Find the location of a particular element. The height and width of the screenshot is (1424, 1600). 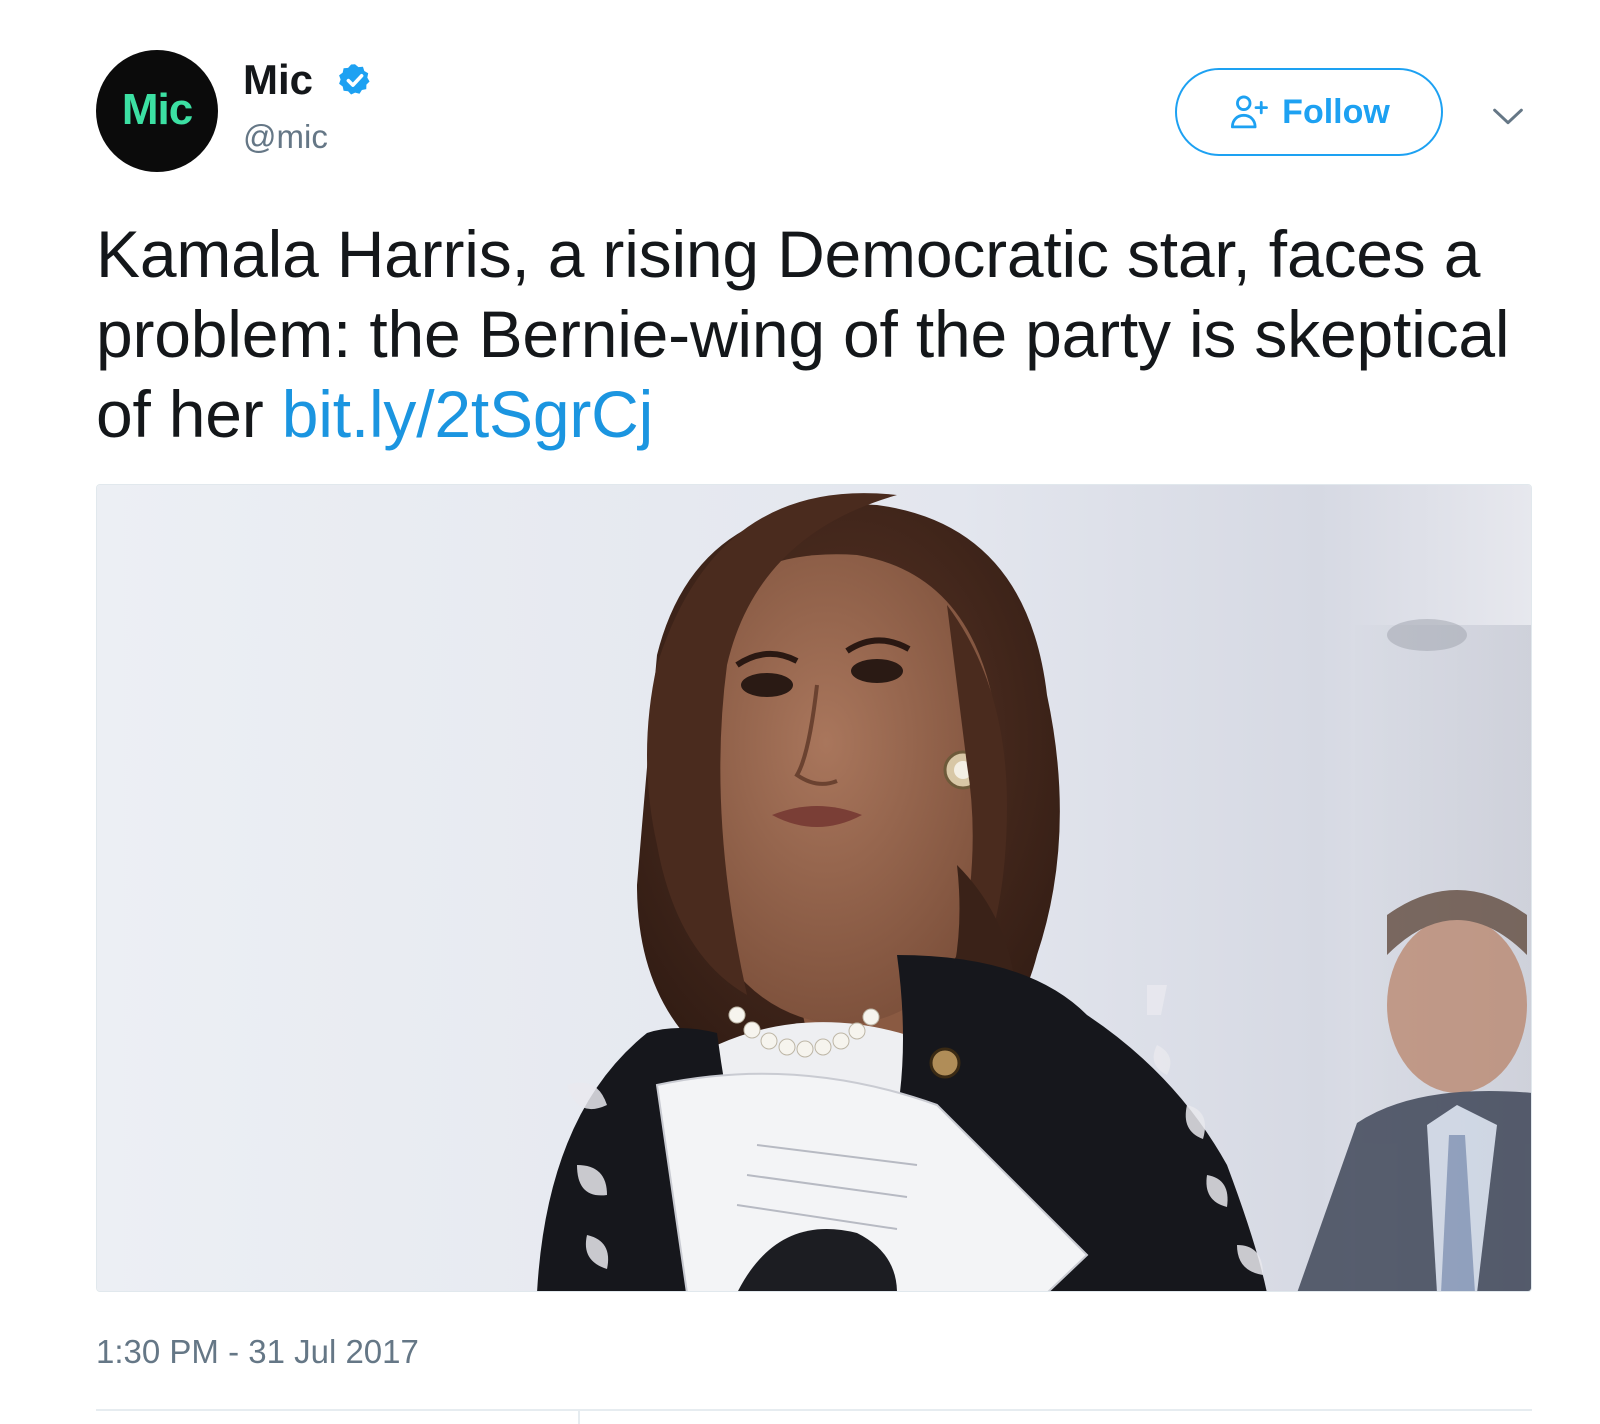

chevron-down-icon is located at coordinates (1508, 116).